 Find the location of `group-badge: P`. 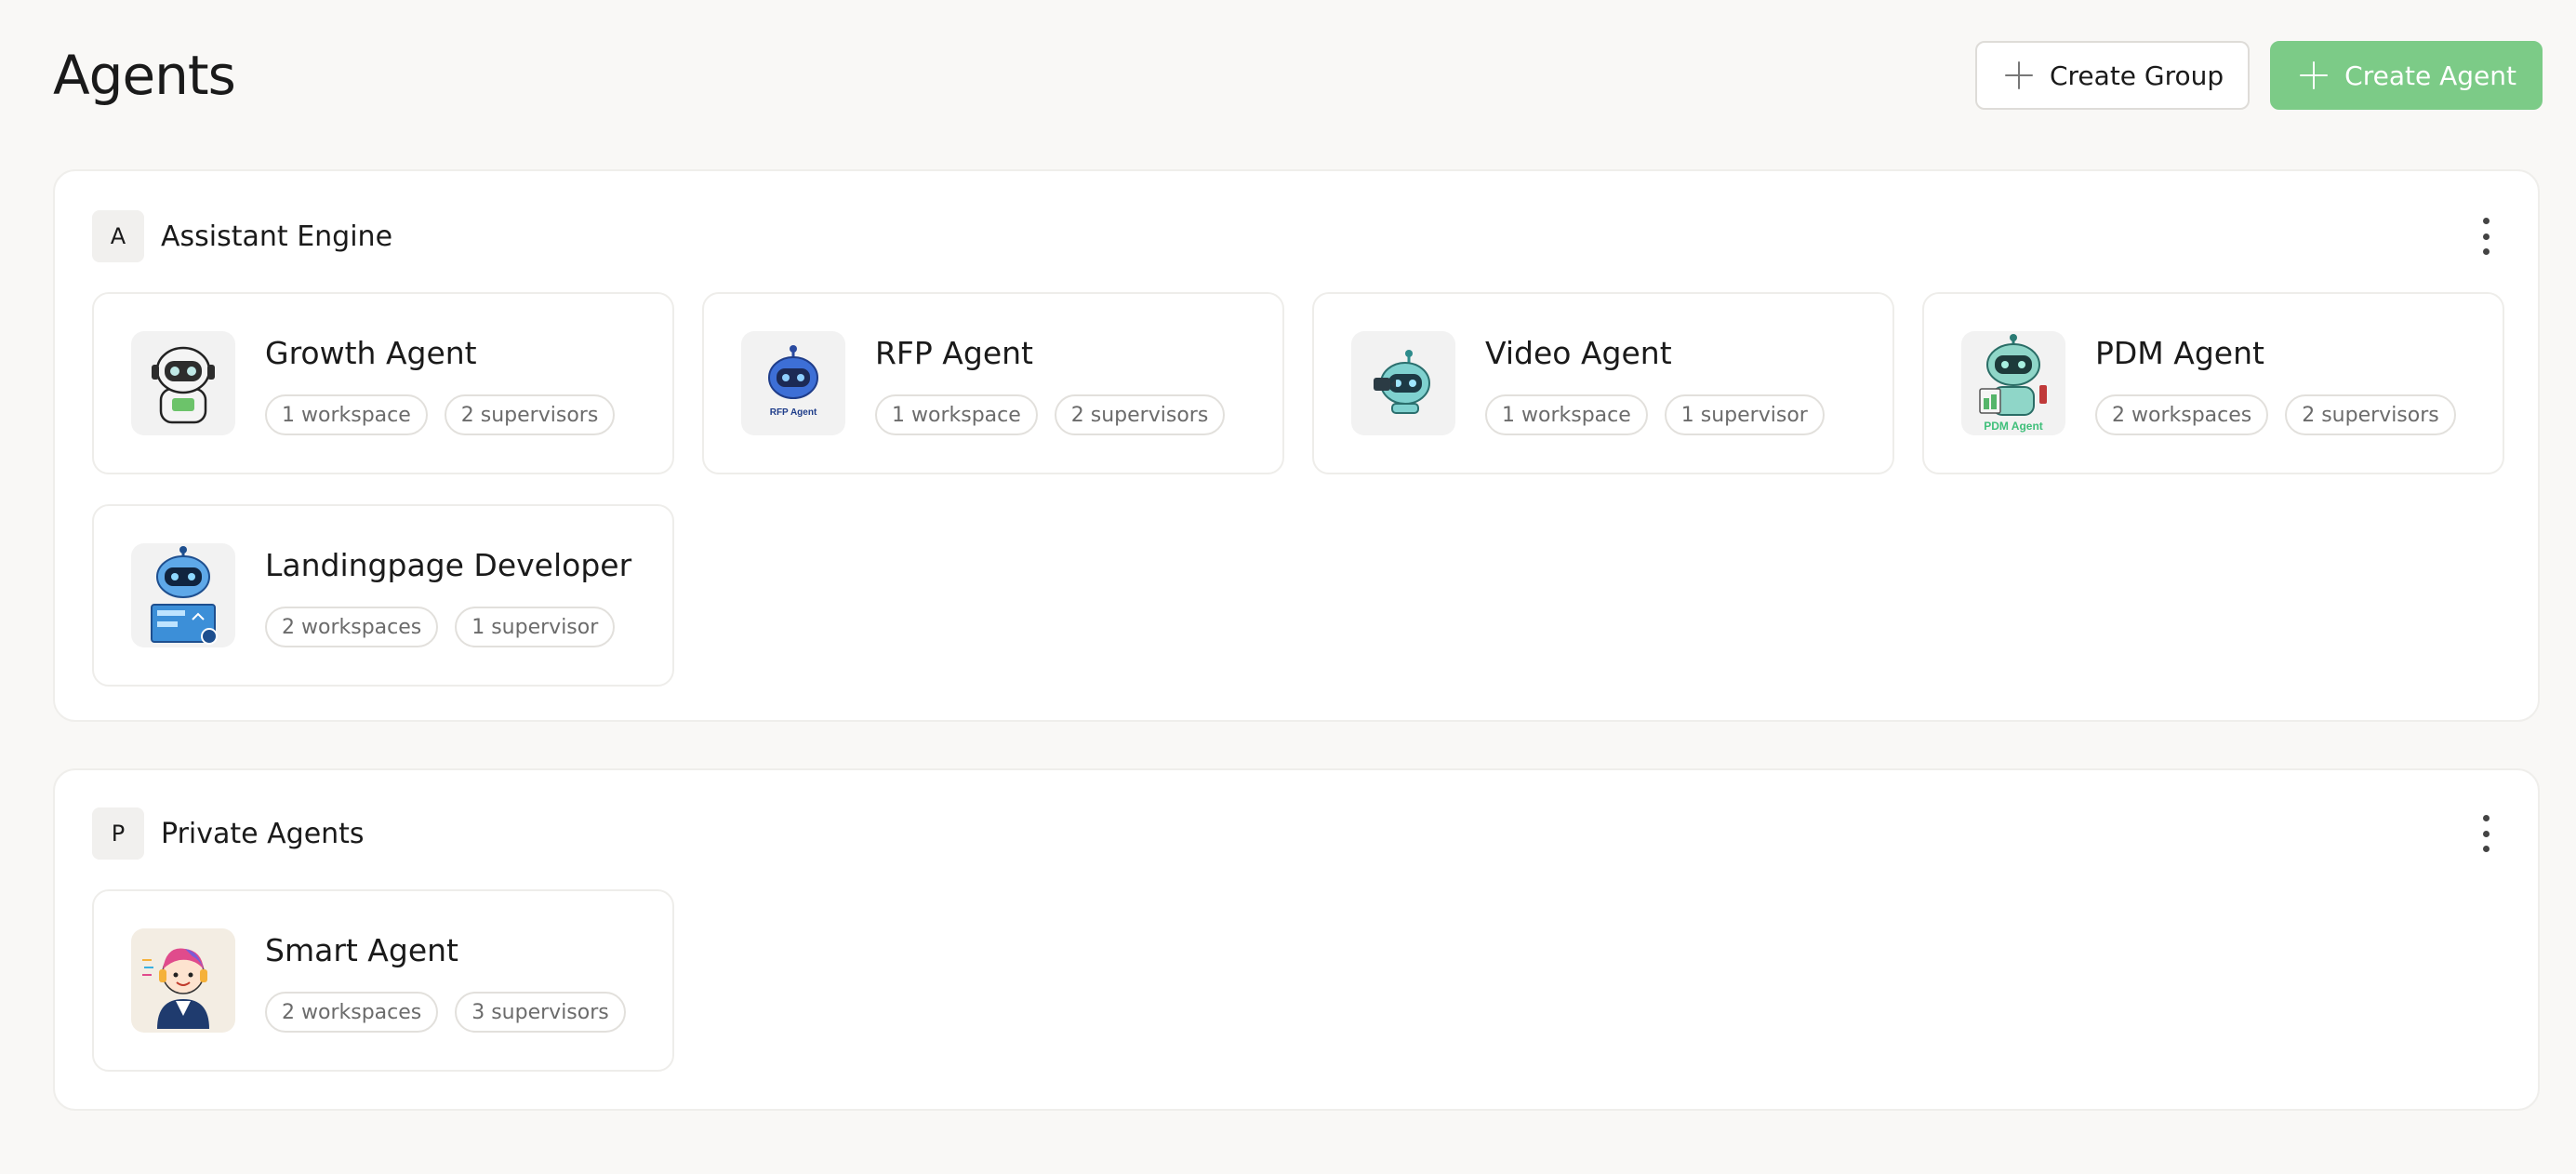

group-badge: P is located at coordinates (118, 833).